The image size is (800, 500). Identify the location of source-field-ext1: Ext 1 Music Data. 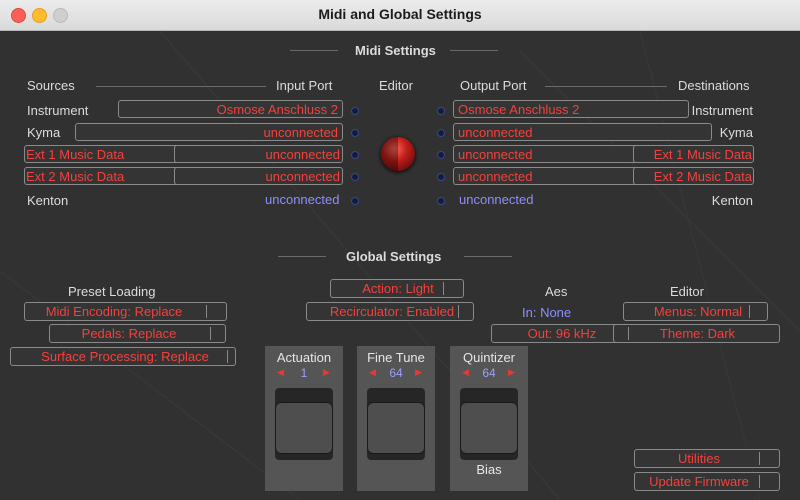
(109, 154).